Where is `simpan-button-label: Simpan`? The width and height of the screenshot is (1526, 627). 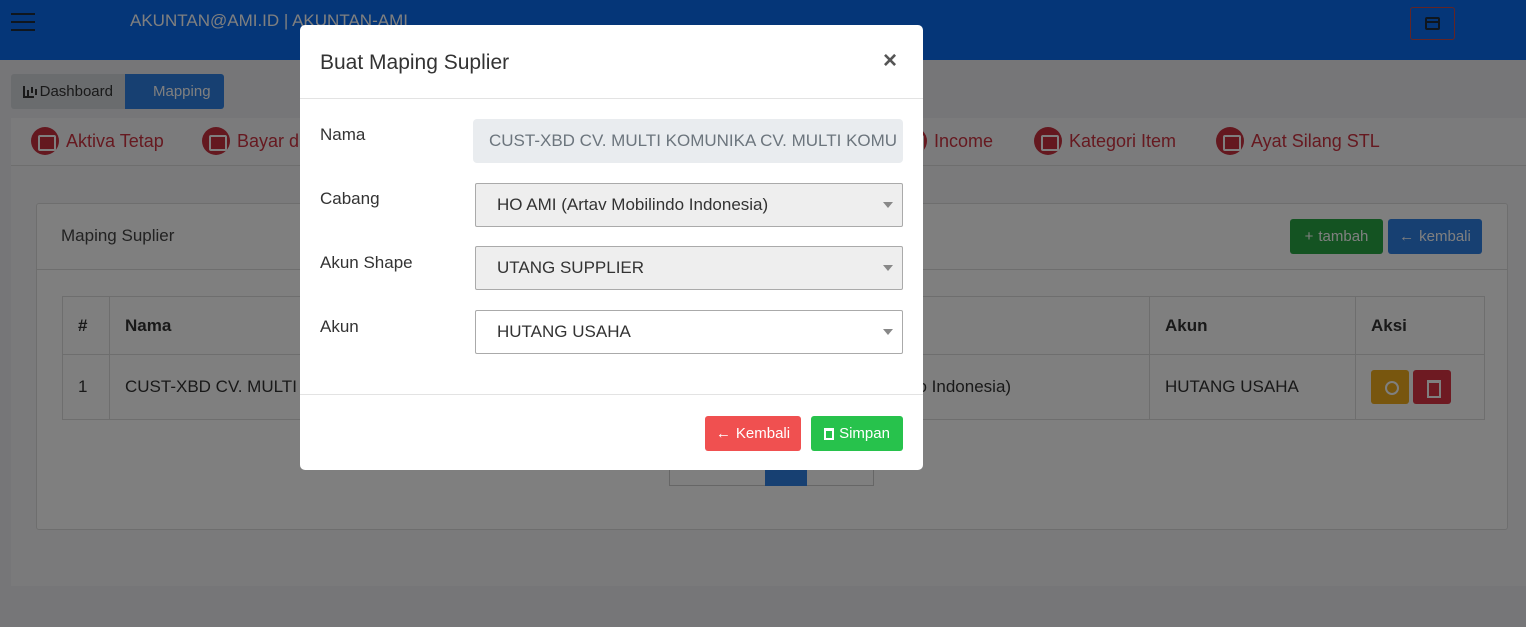
simpan-button-label: Simpan is located at coordinates (864, 433).